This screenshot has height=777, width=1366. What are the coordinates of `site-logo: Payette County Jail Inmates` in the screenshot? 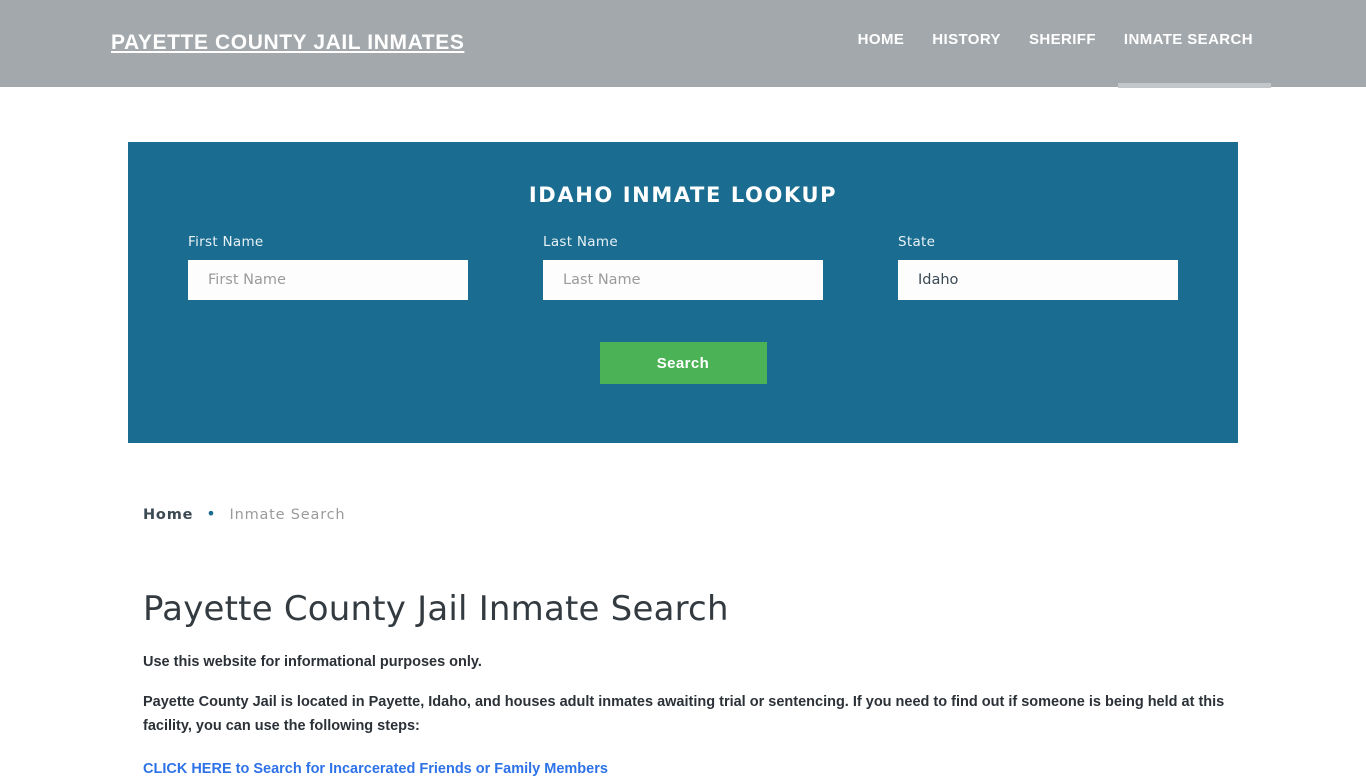 It's located at (287, 43).